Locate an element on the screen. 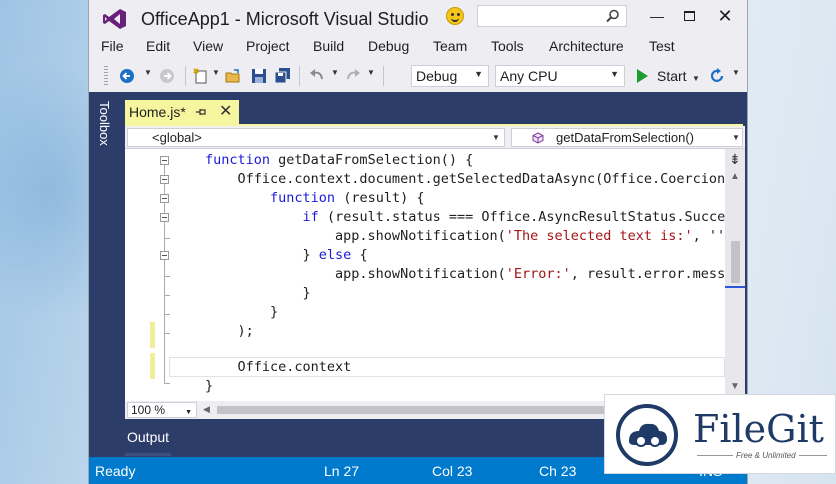 The height and width of the screenshot is (484, 836). platform-select: Any CPU ▼ is located at coordinates (560, 76).